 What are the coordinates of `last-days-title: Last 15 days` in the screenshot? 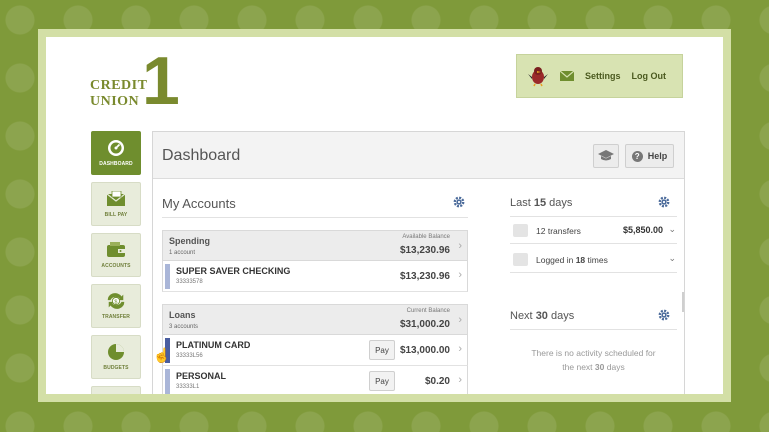 It's located at (541, 203).